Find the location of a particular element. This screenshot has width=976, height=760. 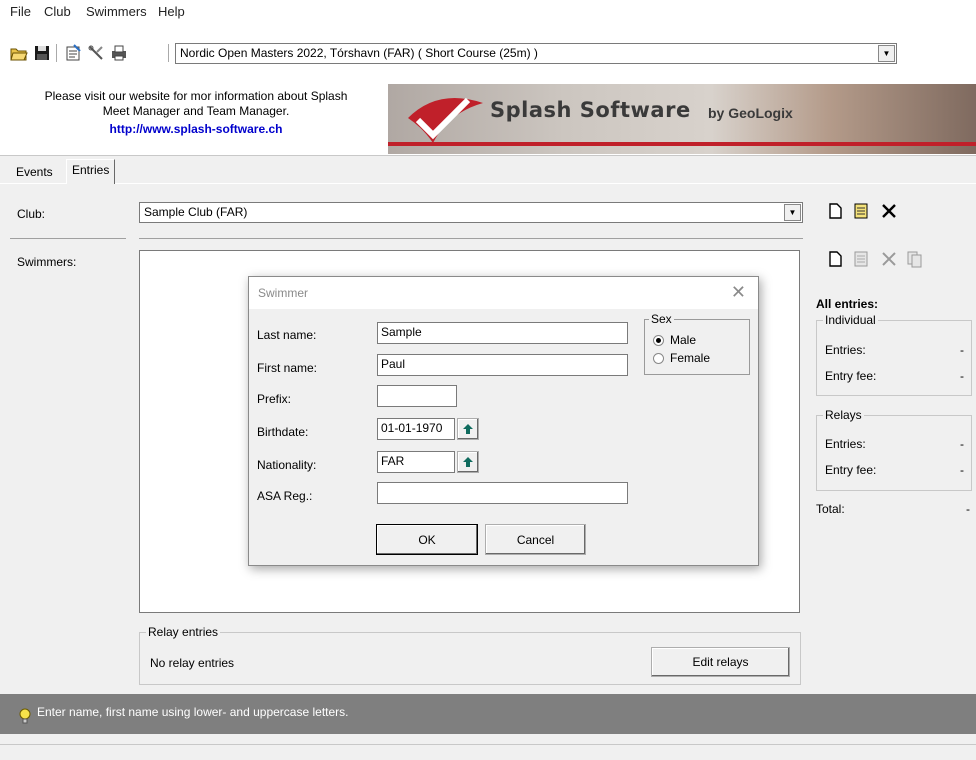

last-name-field: Sample is located at coordinates (502, 333).